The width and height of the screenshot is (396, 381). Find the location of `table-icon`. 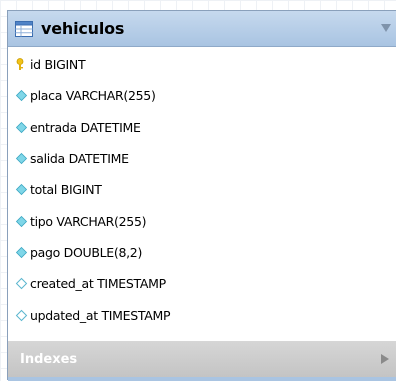

table-icon is located at coordinates (24, 28).